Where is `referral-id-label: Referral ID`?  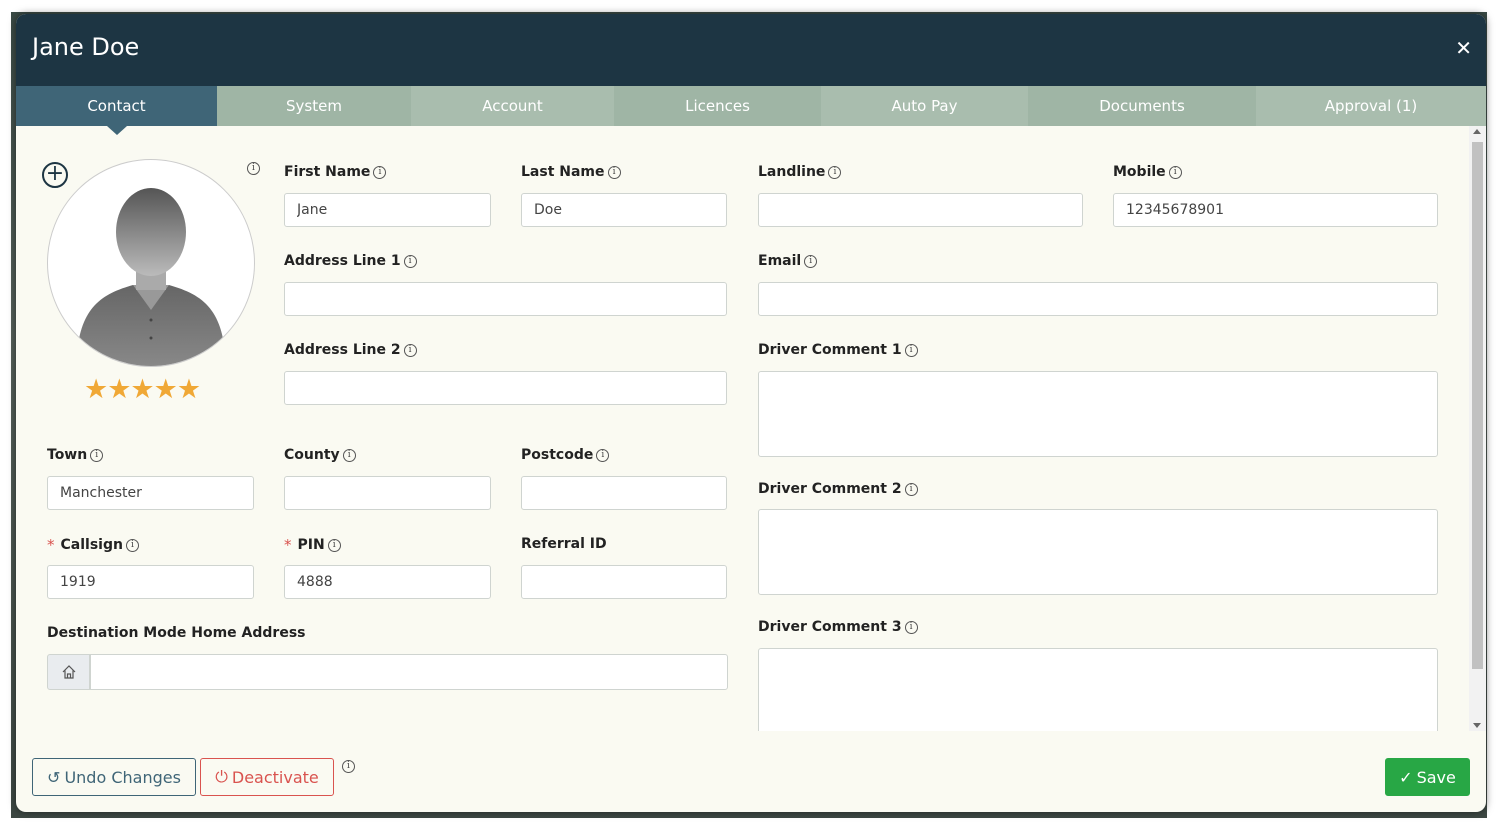 referral-id-label: Referral ID is located at coordinates (564, 544).